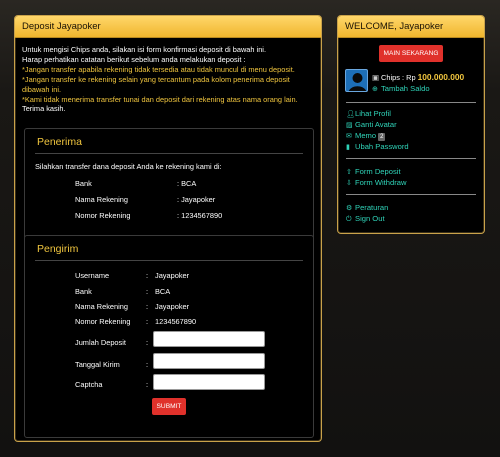 The height and width of the screenshot is (457, 500). I want to click on image-icon: ▨, so click(349, 125).